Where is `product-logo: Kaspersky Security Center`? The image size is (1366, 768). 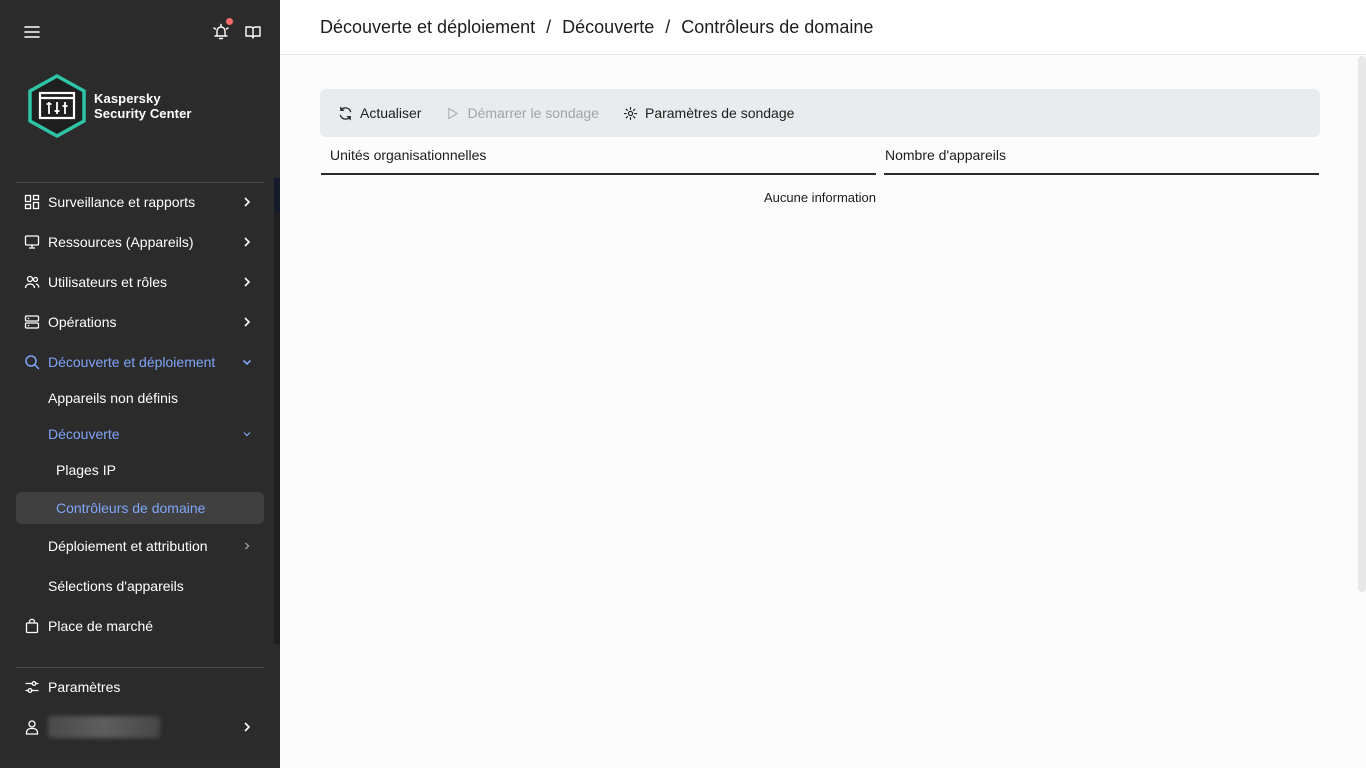 product-logo: Kaspersky Security Center is located at coordinates (109, 106).